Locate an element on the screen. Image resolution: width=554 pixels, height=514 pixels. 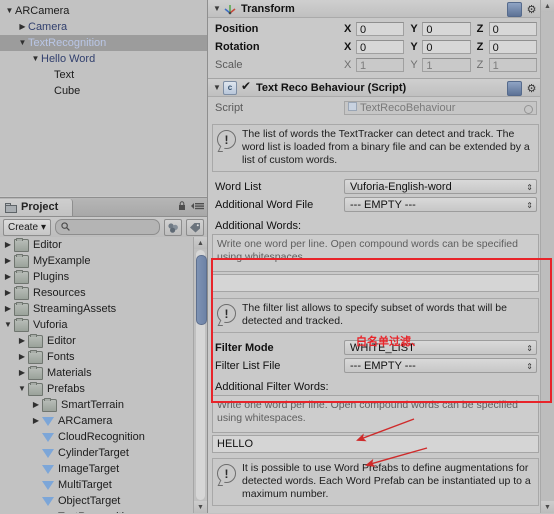
rotation-x: X 0 is located at coordinates (374, 46).